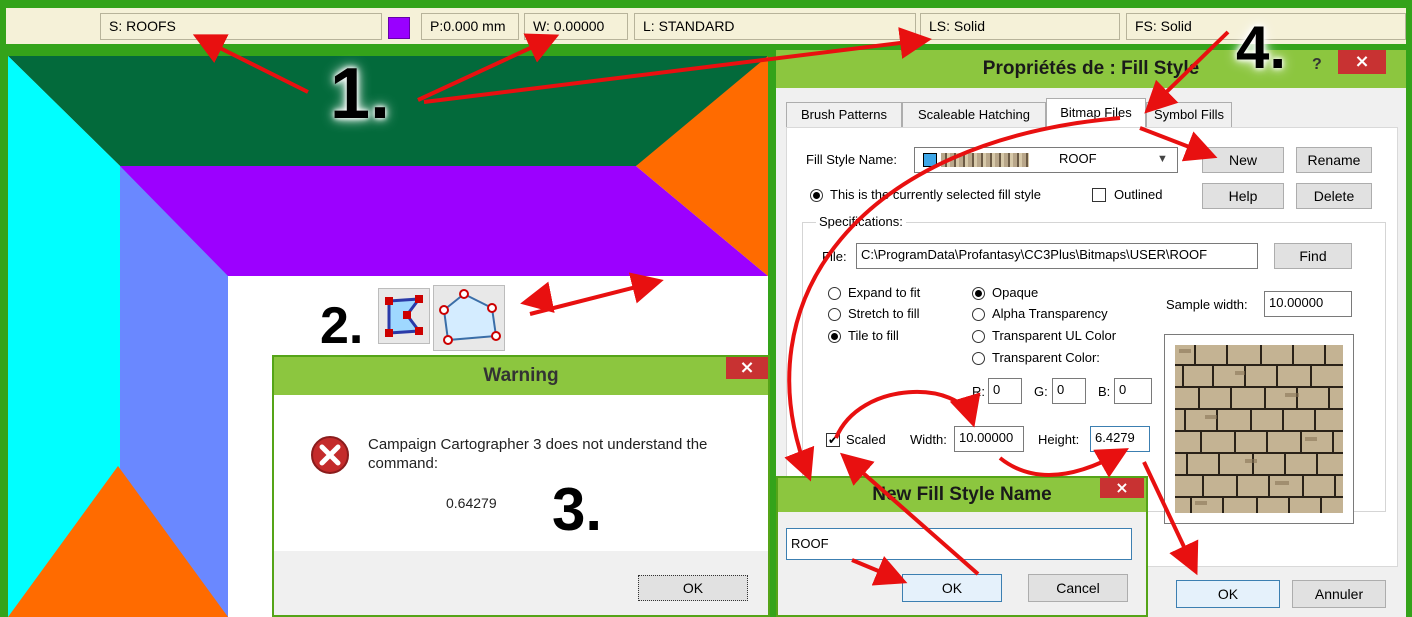 The height and width of the screenshot is (617, 1412). Describe the element at coordinates (884, 292) in the screenshot. I see `expand-to-fit-label: Expand to fit` at that location.